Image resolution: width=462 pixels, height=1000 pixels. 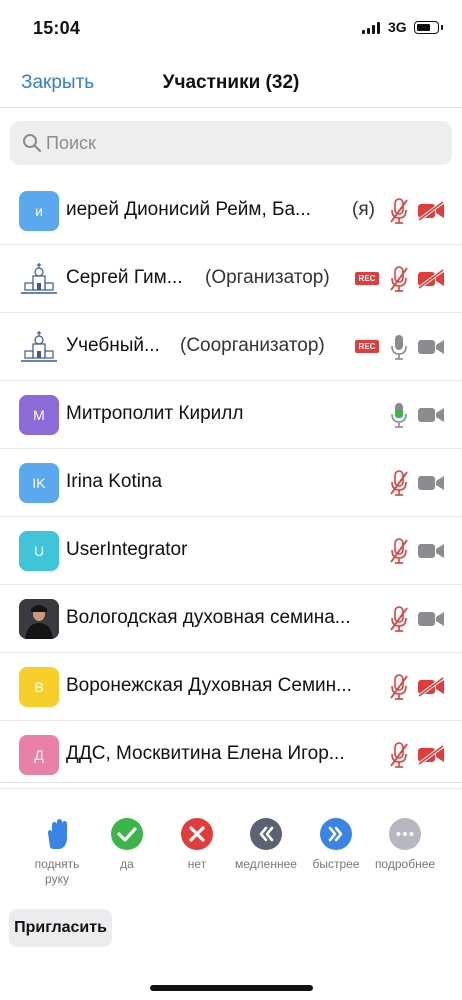 I want to click on participant-row: U UserIntegrator, so click(x=231, y=551).